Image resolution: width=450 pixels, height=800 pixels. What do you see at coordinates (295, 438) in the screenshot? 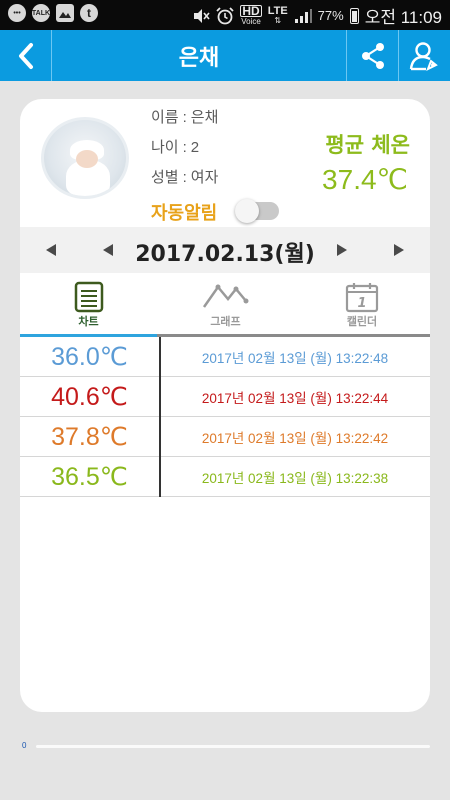
I see `timestamp: 2017년 02월 13일 (월) 13:22:42` at bounding box center [295, 438].